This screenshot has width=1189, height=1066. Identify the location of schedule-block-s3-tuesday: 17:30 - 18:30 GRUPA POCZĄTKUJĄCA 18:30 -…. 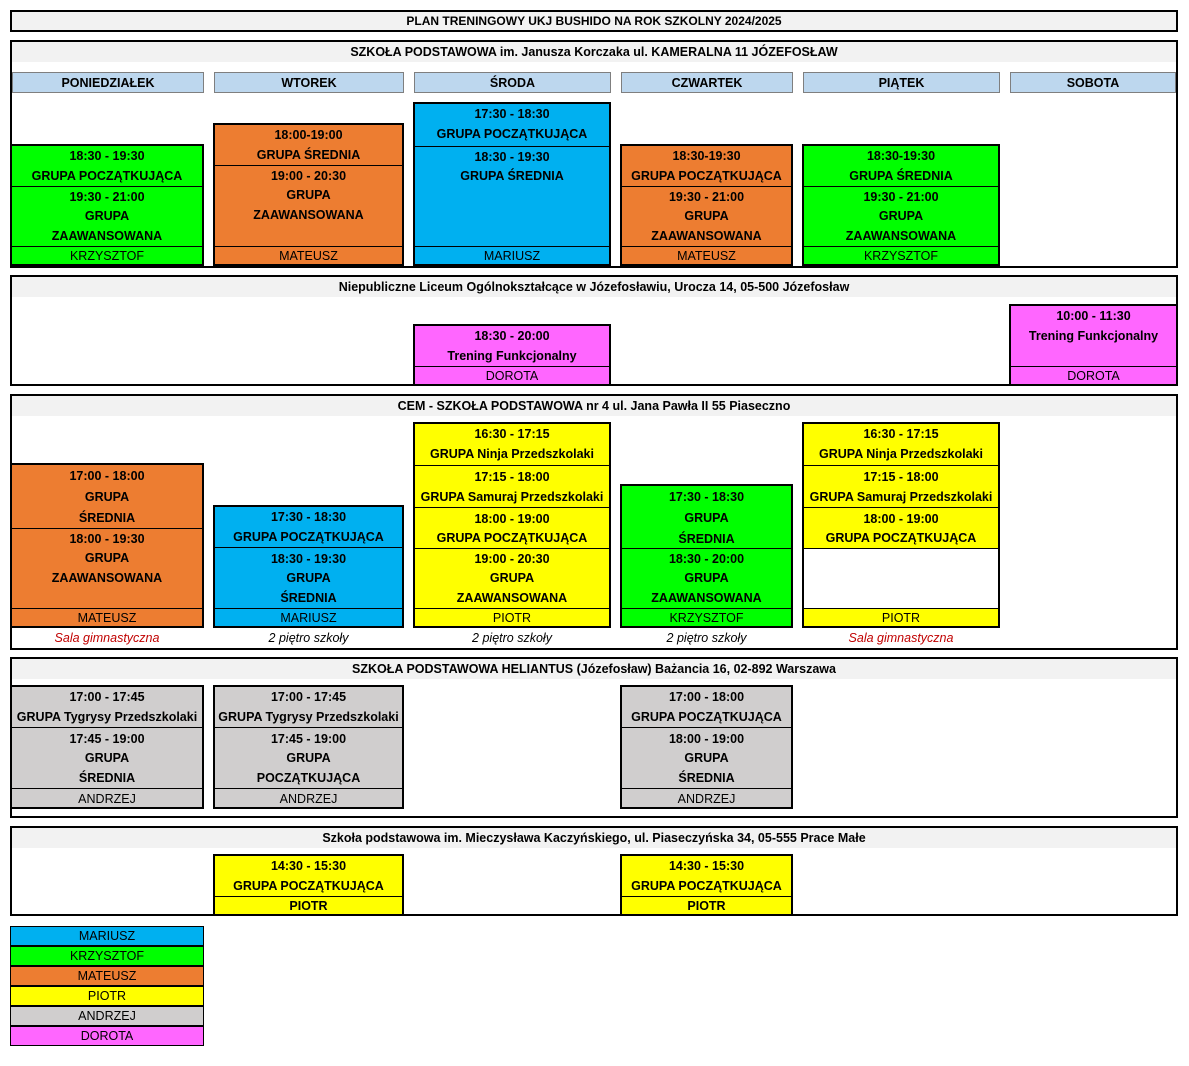
(308, 566).